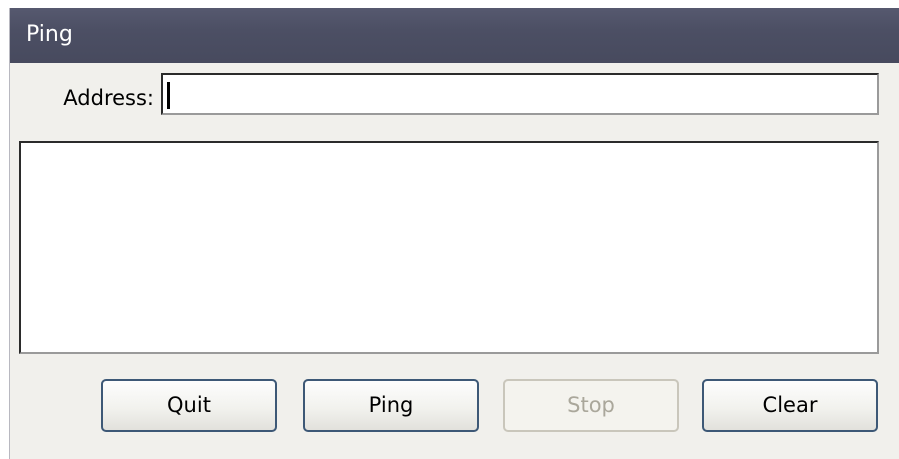 The width and height of the screenshot is (899, 459). Describe the element at coordinates (591, 405) in the screenshot. I see `stop-button: Stop` at that location.